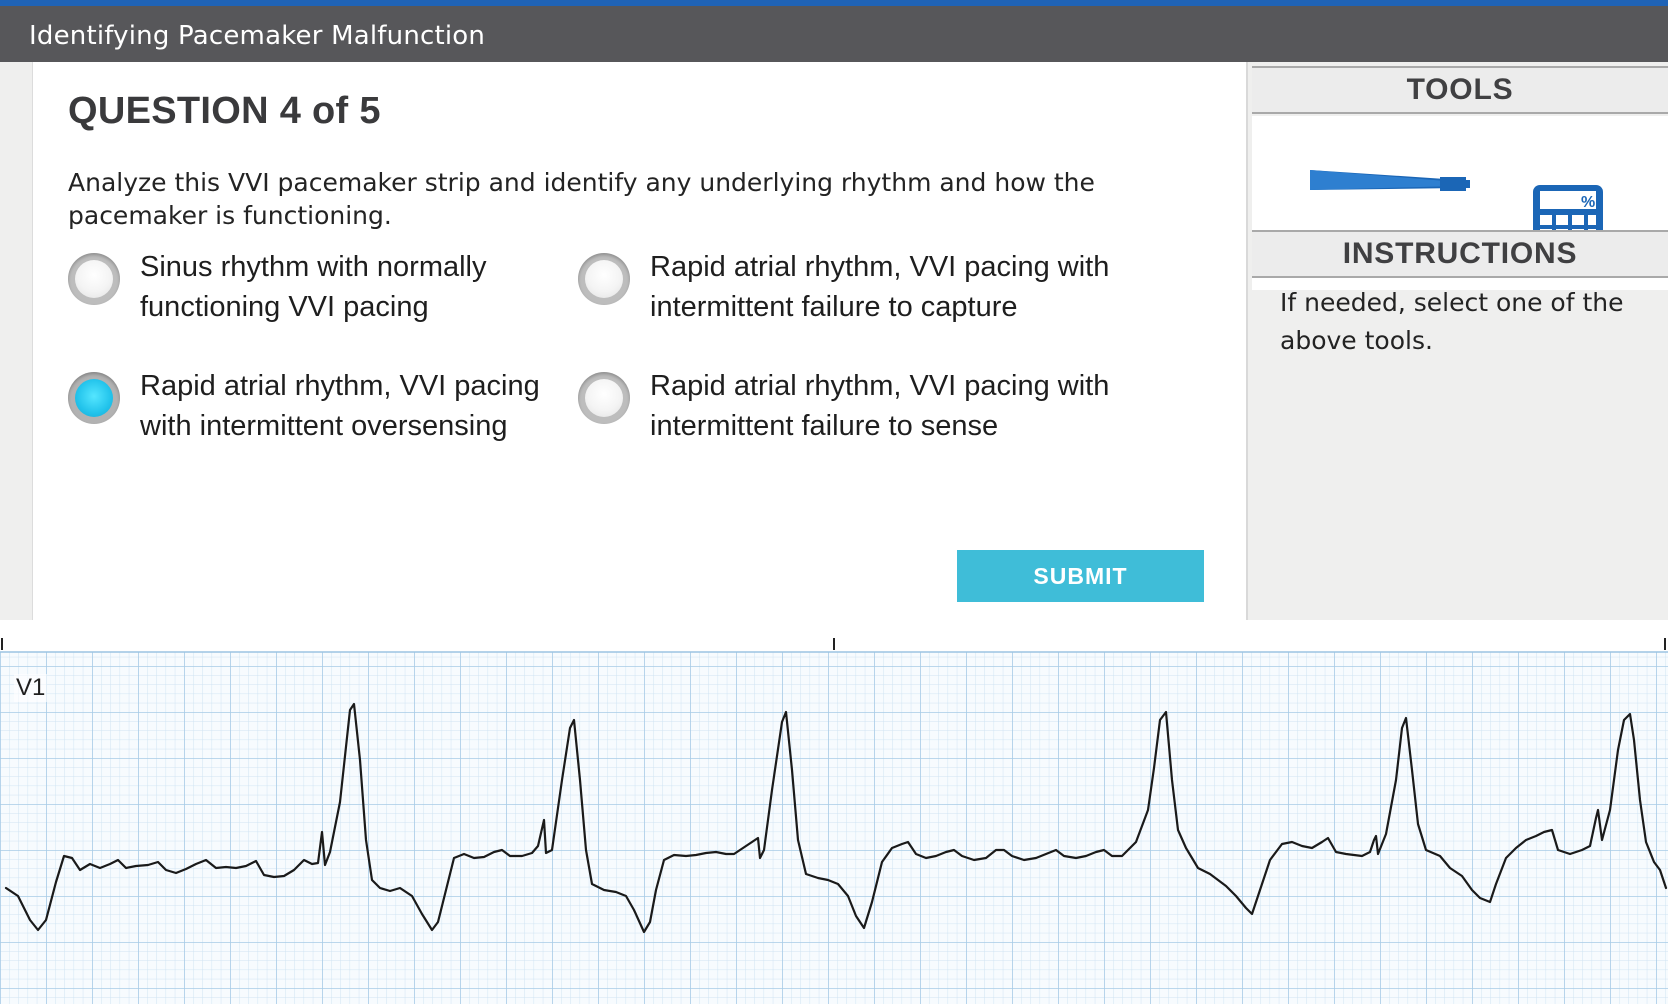  What do you see at coordinates (834, 31) in the screenshot?
I see `title-bar: Identifying Pacemaker Malfunction` at bounding box center [834, 31].